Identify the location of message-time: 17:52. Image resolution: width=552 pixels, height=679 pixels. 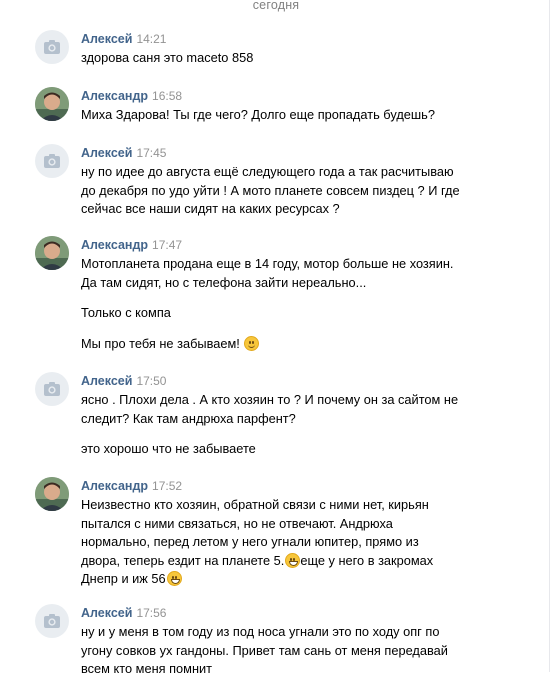
(167, 486).